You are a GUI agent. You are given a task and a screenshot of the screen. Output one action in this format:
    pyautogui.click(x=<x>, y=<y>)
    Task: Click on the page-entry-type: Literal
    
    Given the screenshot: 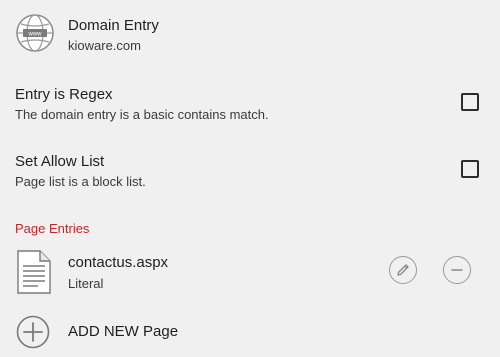 What is the action you would take?
    pyautogui.click(x=86, y=283)
    